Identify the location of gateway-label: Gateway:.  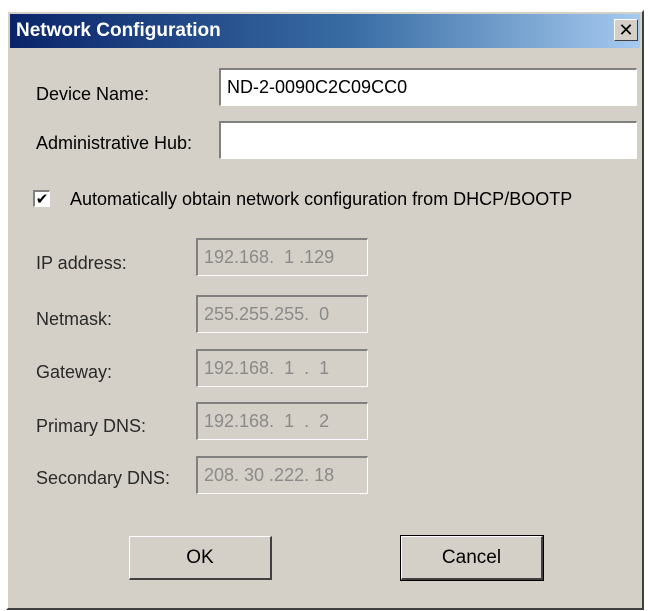
(74, 372).